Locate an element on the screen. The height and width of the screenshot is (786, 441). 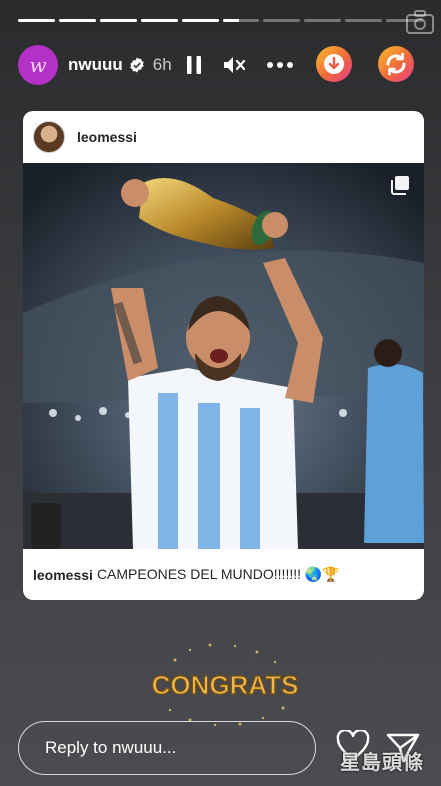
story-progress-bar is located at coordinates (221, 20).